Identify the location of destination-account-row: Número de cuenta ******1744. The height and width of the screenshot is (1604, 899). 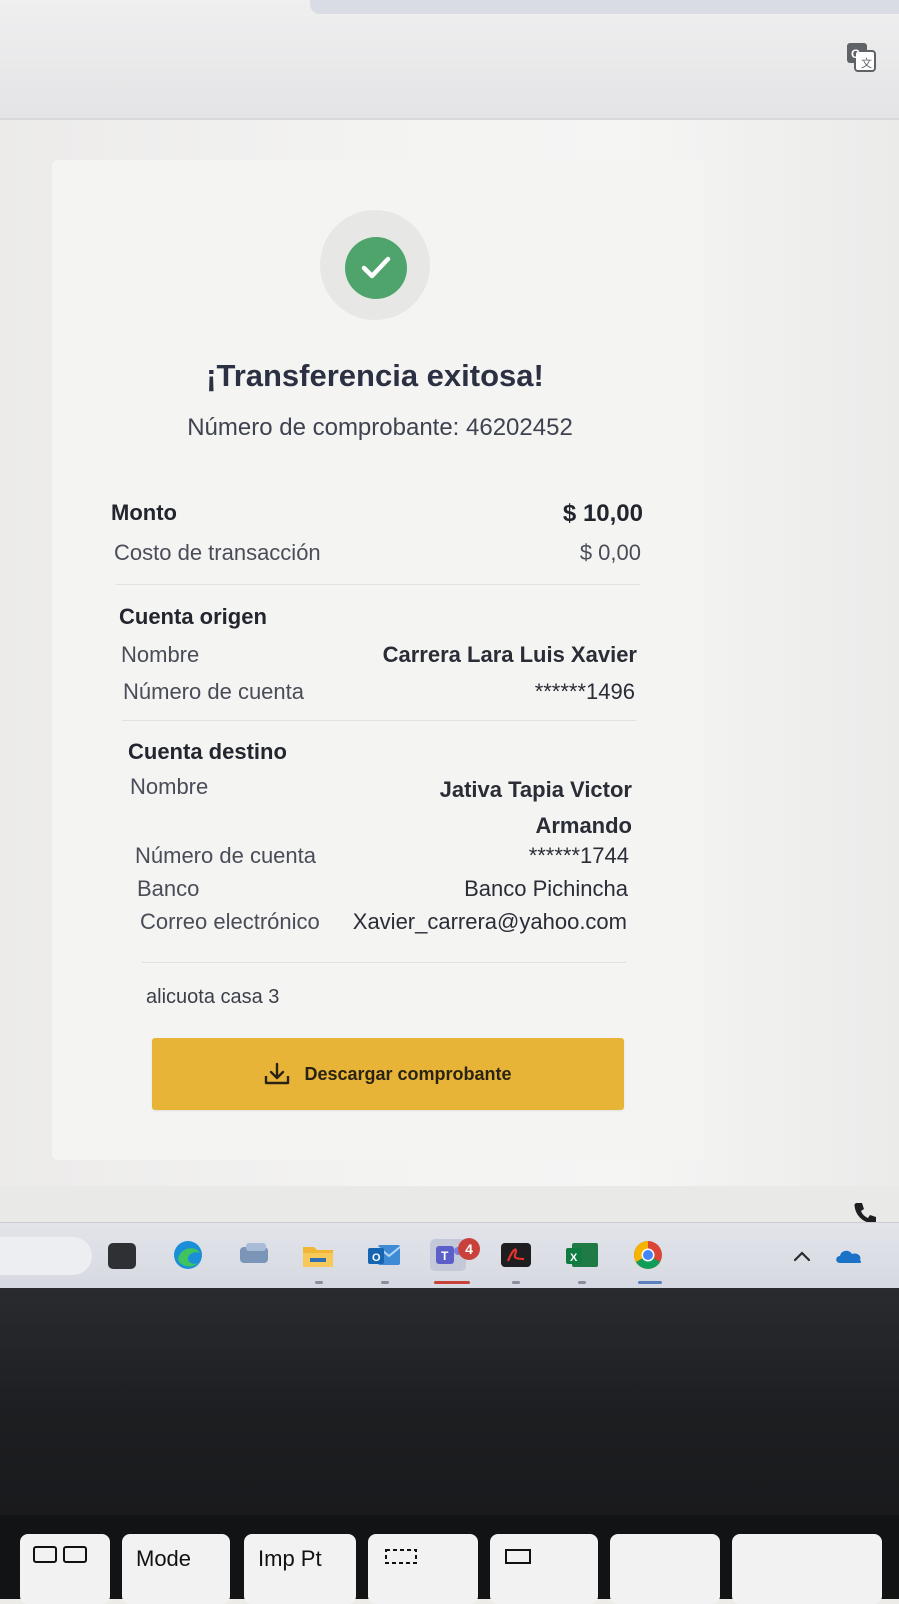
(382, 856).